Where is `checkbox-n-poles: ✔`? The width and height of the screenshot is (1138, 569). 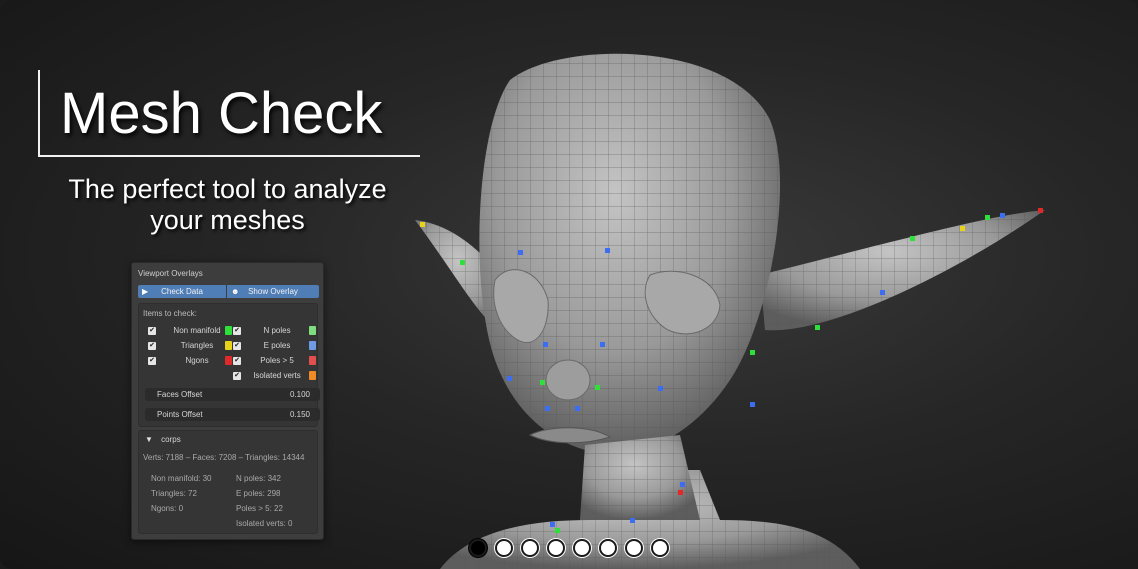 checkbox-n-poles: ✔ is located at coordinates (237, 331).